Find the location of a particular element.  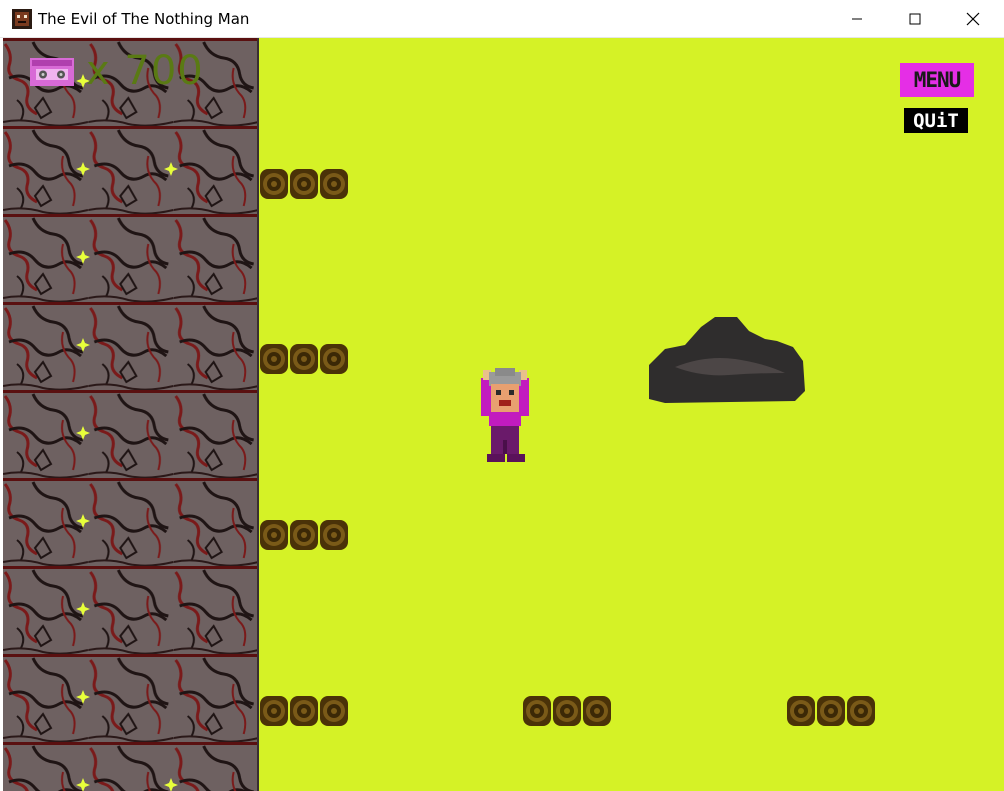

close-icon is located at coordinates (973, 19).